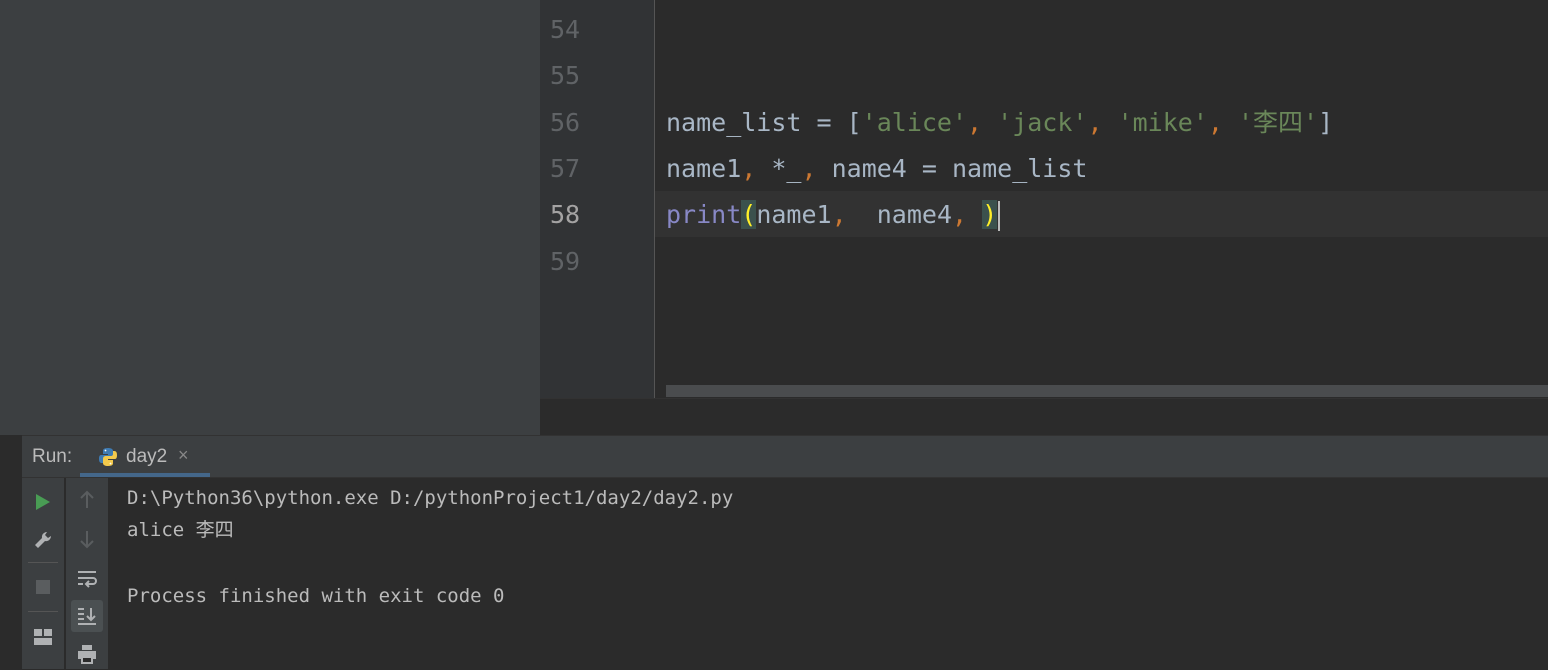 This screenshot has width=1548, height=670. What do you see at coordinates (786, 168) in the screenshot?
I see `code-token: *_` at bounding box center [786, 168].